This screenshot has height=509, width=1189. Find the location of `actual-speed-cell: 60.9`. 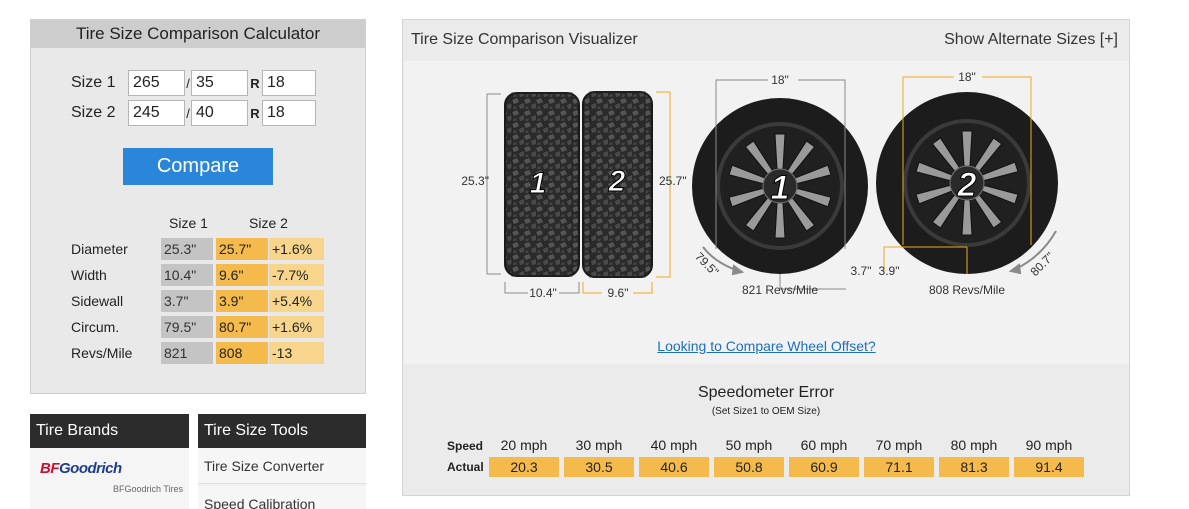

actual-speed-cell: 60.9 is located at coordinates (824, 467).